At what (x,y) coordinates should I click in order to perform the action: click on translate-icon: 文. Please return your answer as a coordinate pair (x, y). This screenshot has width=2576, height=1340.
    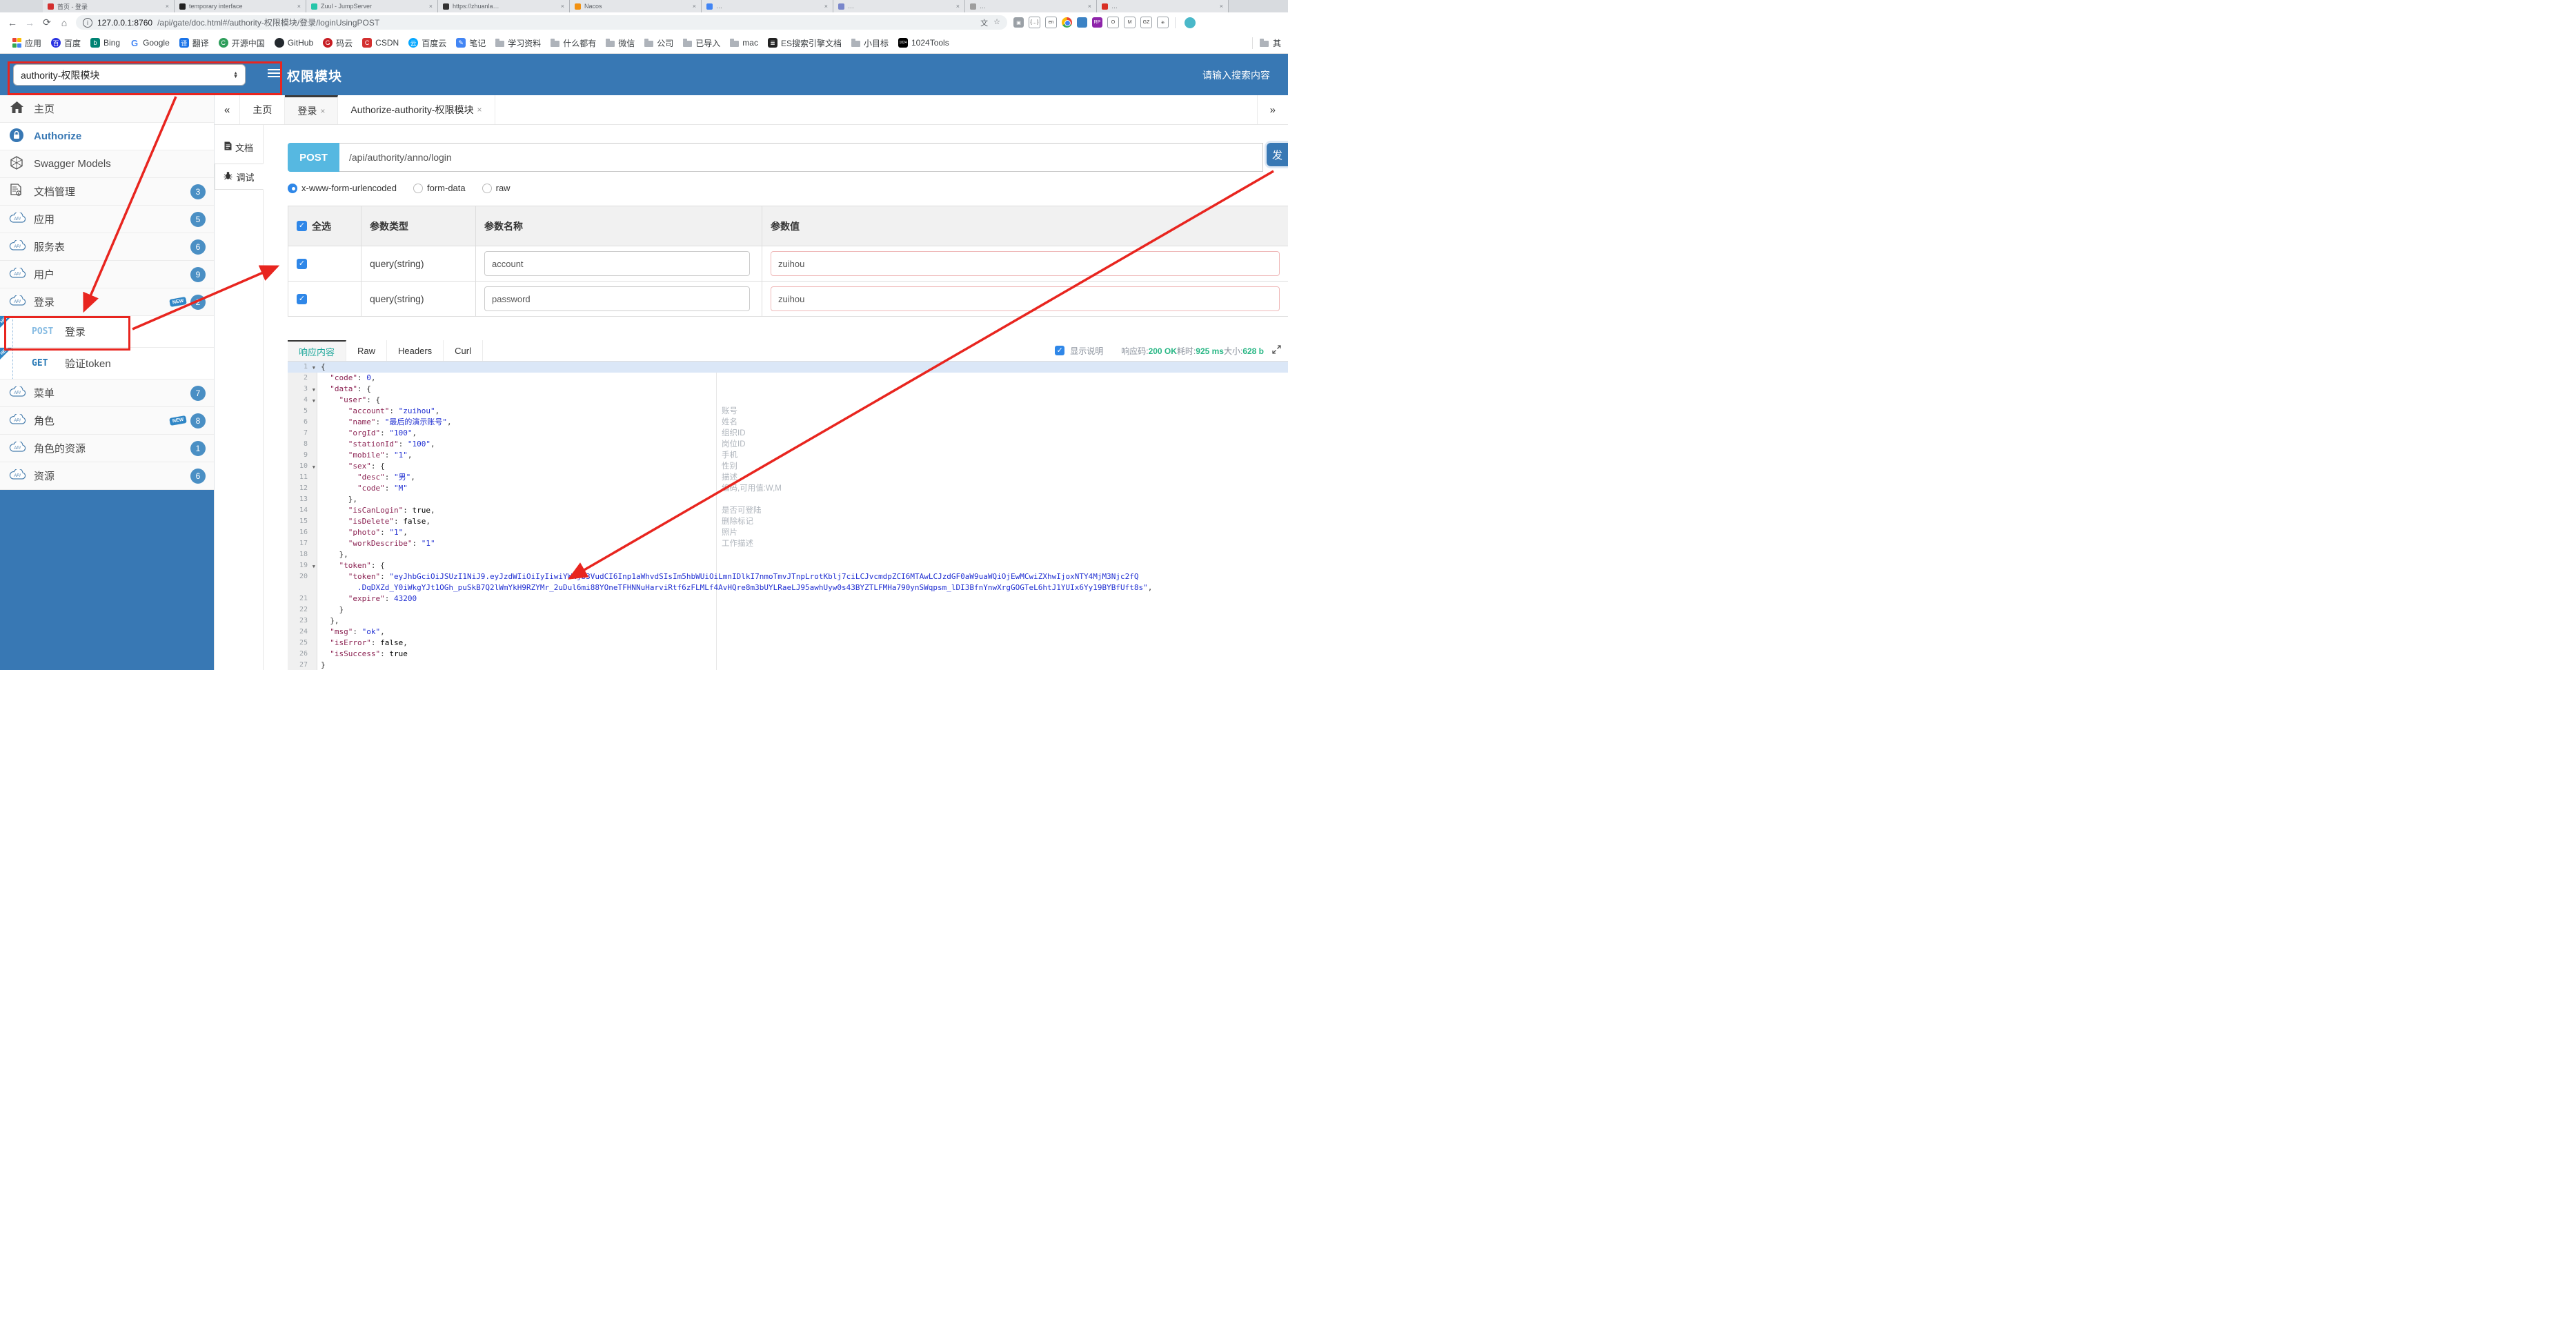
    Looking at the image, I should click on (984, 22).